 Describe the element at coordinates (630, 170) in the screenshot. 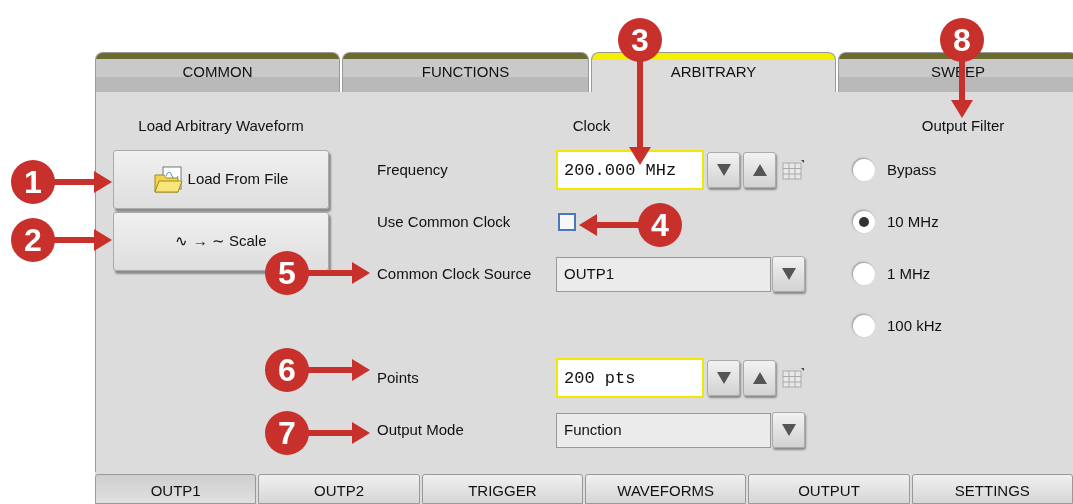

I see `input-field: 200.000 MHz` at that location.